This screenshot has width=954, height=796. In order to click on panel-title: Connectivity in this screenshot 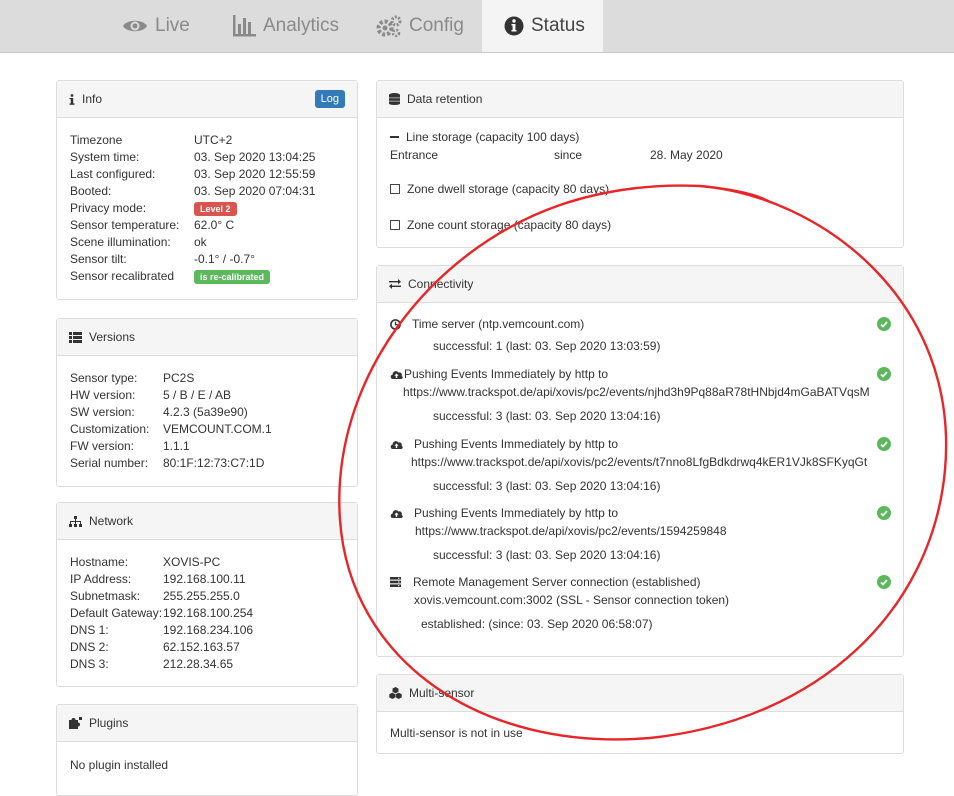, I will do `click(441, 284)`.